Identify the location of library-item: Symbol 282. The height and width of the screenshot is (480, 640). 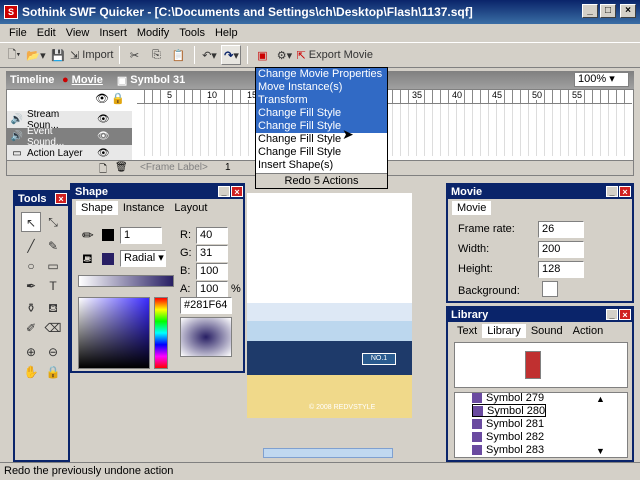
(508, 436).